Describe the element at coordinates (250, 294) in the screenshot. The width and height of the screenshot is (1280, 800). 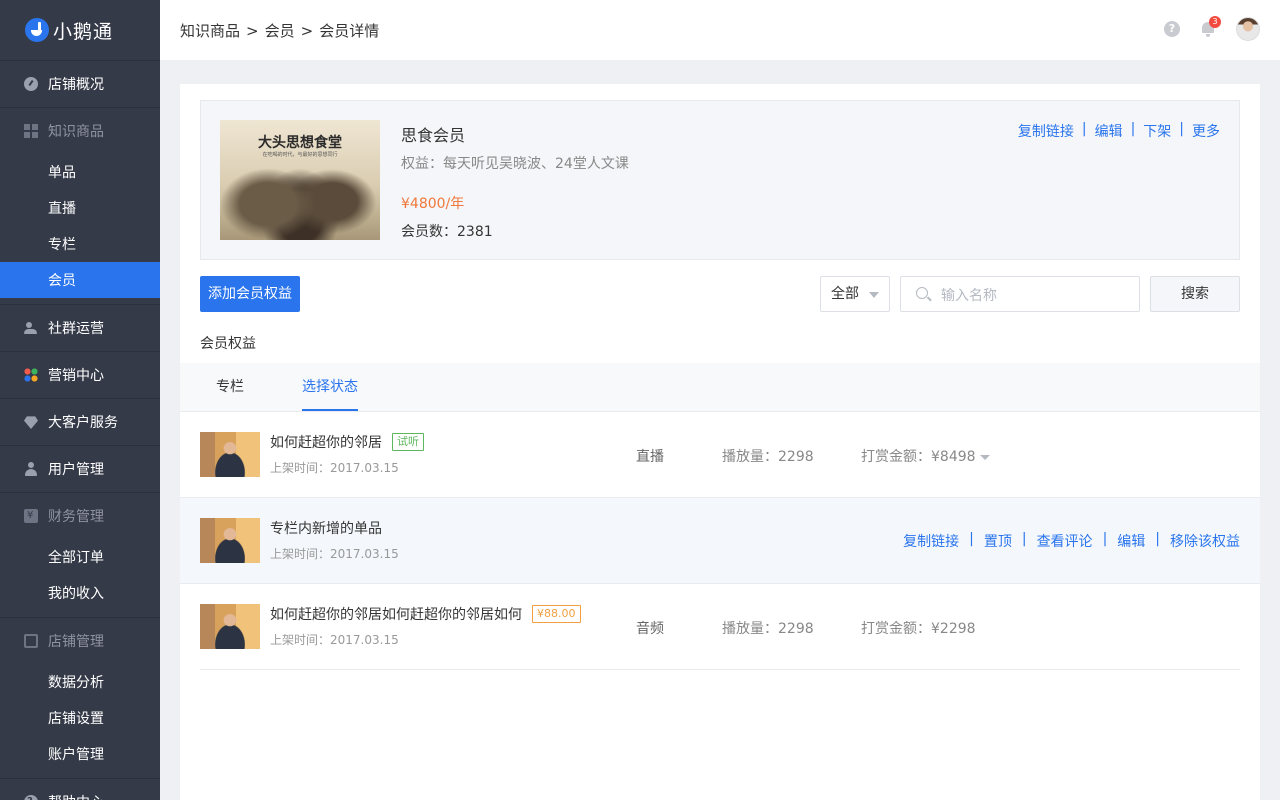
I see `add-member-benefit-button: 添加会员权益` at that location.